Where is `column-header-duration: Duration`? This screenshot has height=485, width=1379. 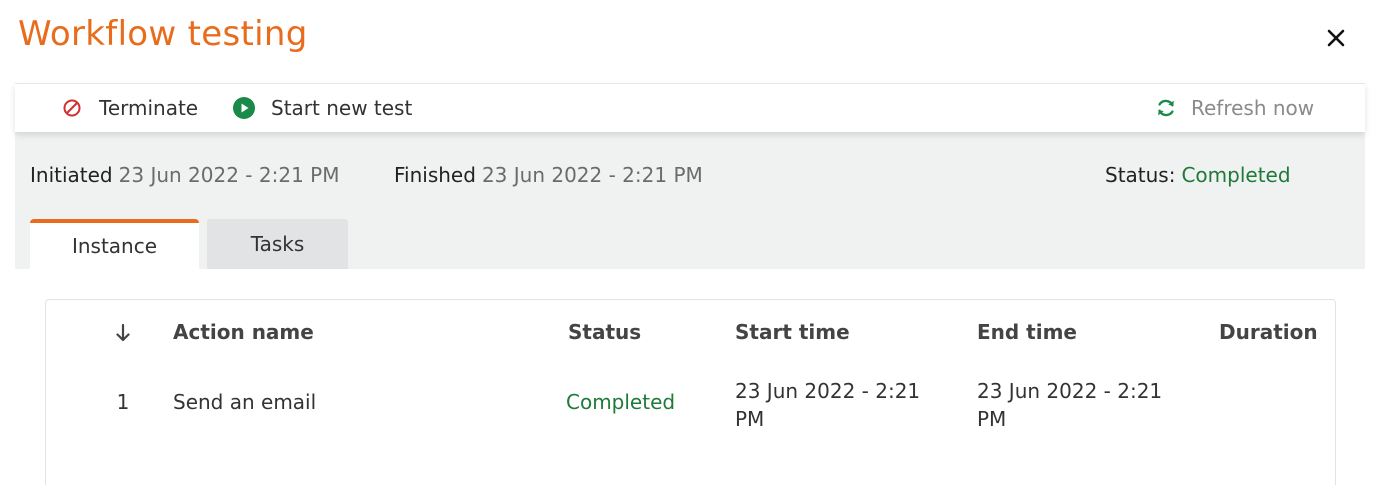 column-header-duration: Duration is located at coordinates (1268, 332).